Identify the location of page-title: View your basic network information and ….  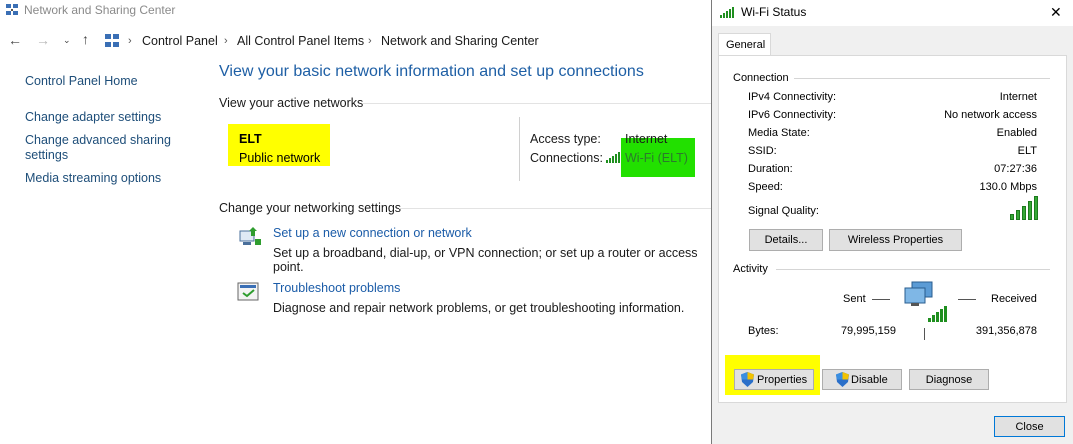
(431, 71).